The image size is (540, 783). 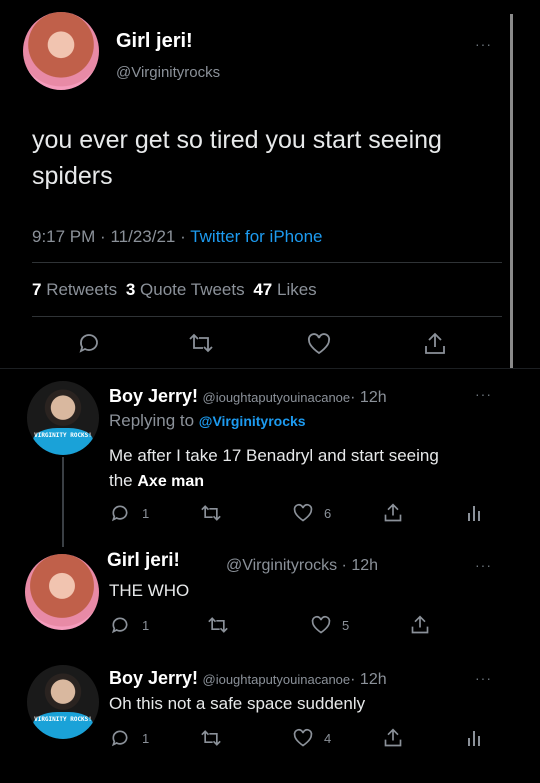 I want to click on likes-label: Likes, so click(x=297, y=289).